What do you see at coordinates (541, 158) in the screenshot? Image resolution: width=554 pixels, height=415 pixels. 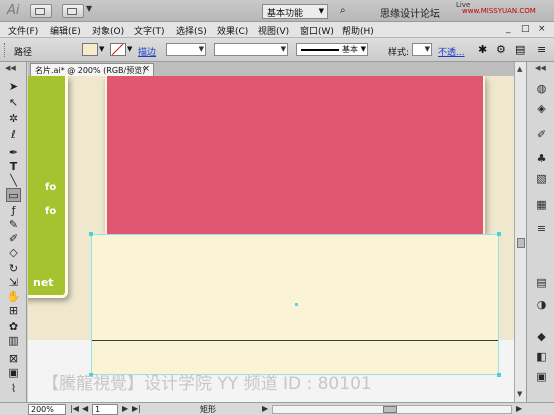 I see `symbols-panel-icon: ♣` at bounding box center [541, 158].